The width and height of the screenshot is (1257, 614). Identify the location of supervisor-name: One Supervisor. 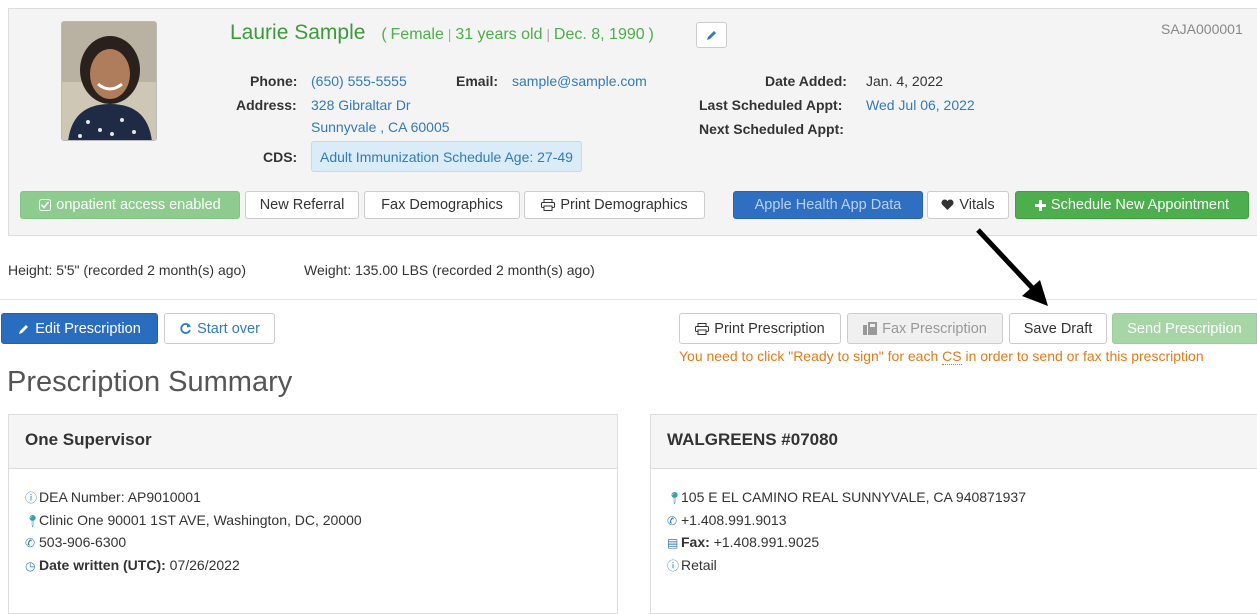
(313, 442).